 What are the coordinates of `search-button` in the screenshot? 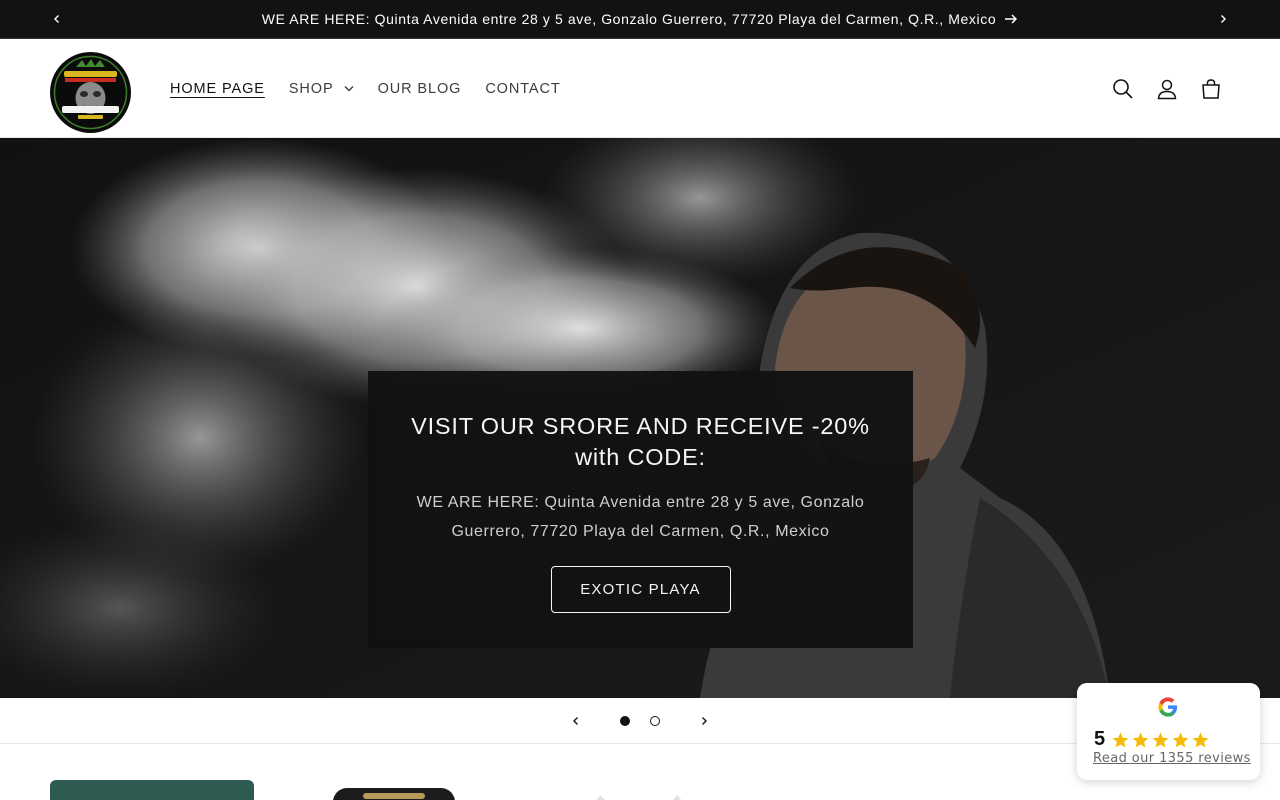 It's located at (1123, 89).